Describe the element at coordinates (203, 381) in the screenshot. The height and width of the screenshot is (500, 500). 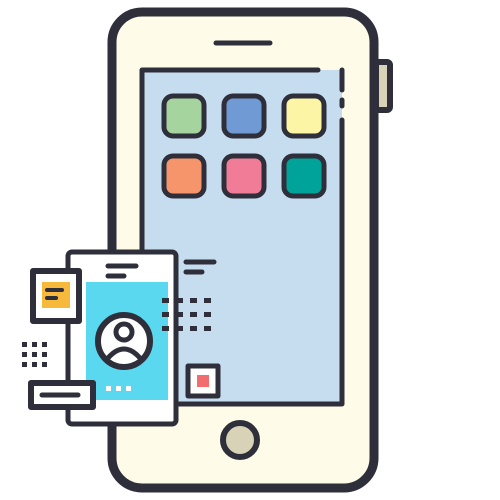
I see `stop-icon` at that location.